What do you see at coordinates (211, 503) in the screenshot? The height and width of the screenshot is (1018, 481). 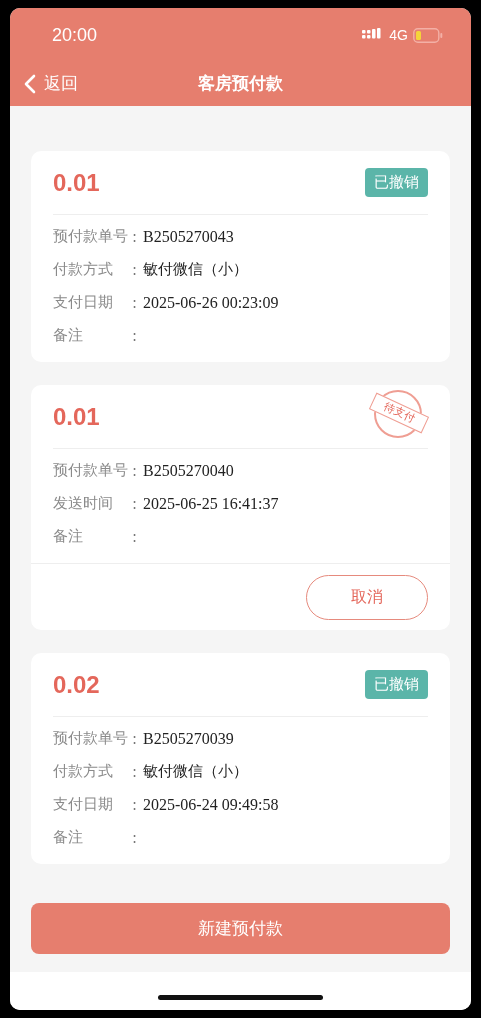 I see `field-value: 2025-06-25 16:41:37` at bounding box center [211, 503].